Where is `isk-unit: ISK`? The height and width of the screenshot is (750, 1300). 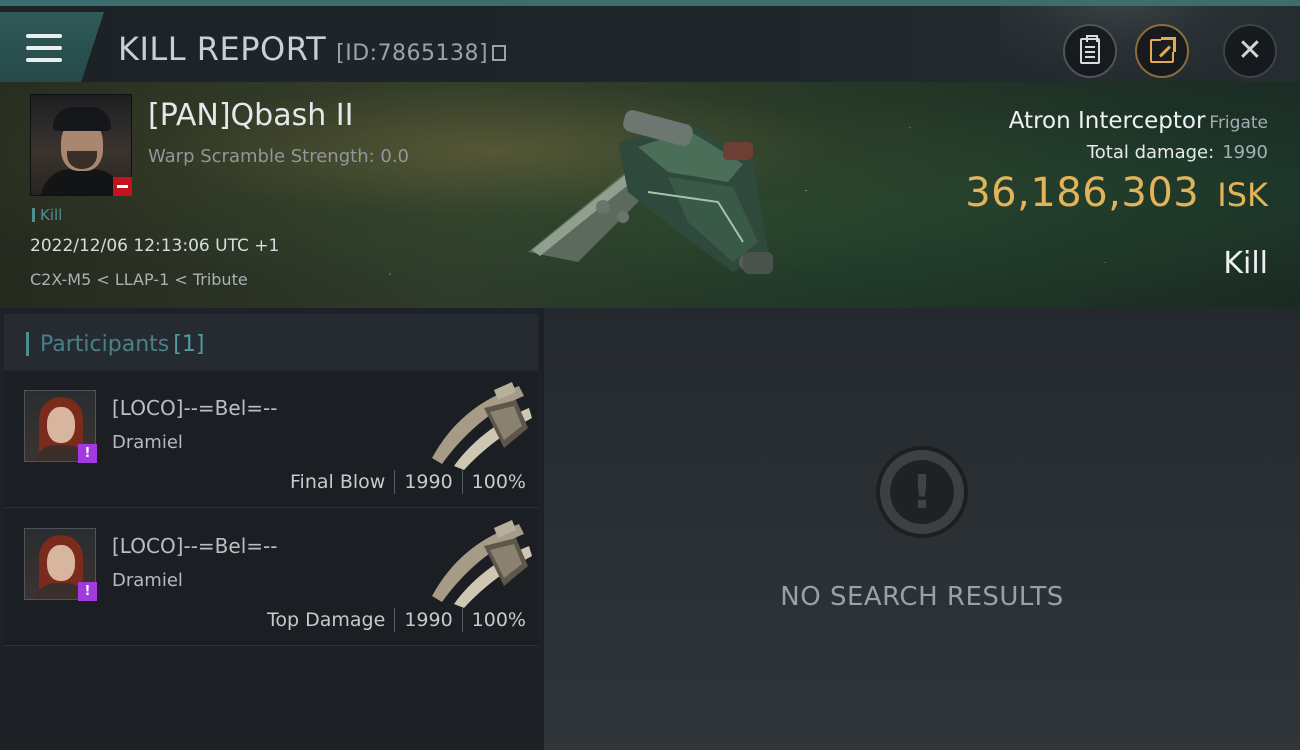
isk-unit: ISK is located at coordinates (1242, 195).